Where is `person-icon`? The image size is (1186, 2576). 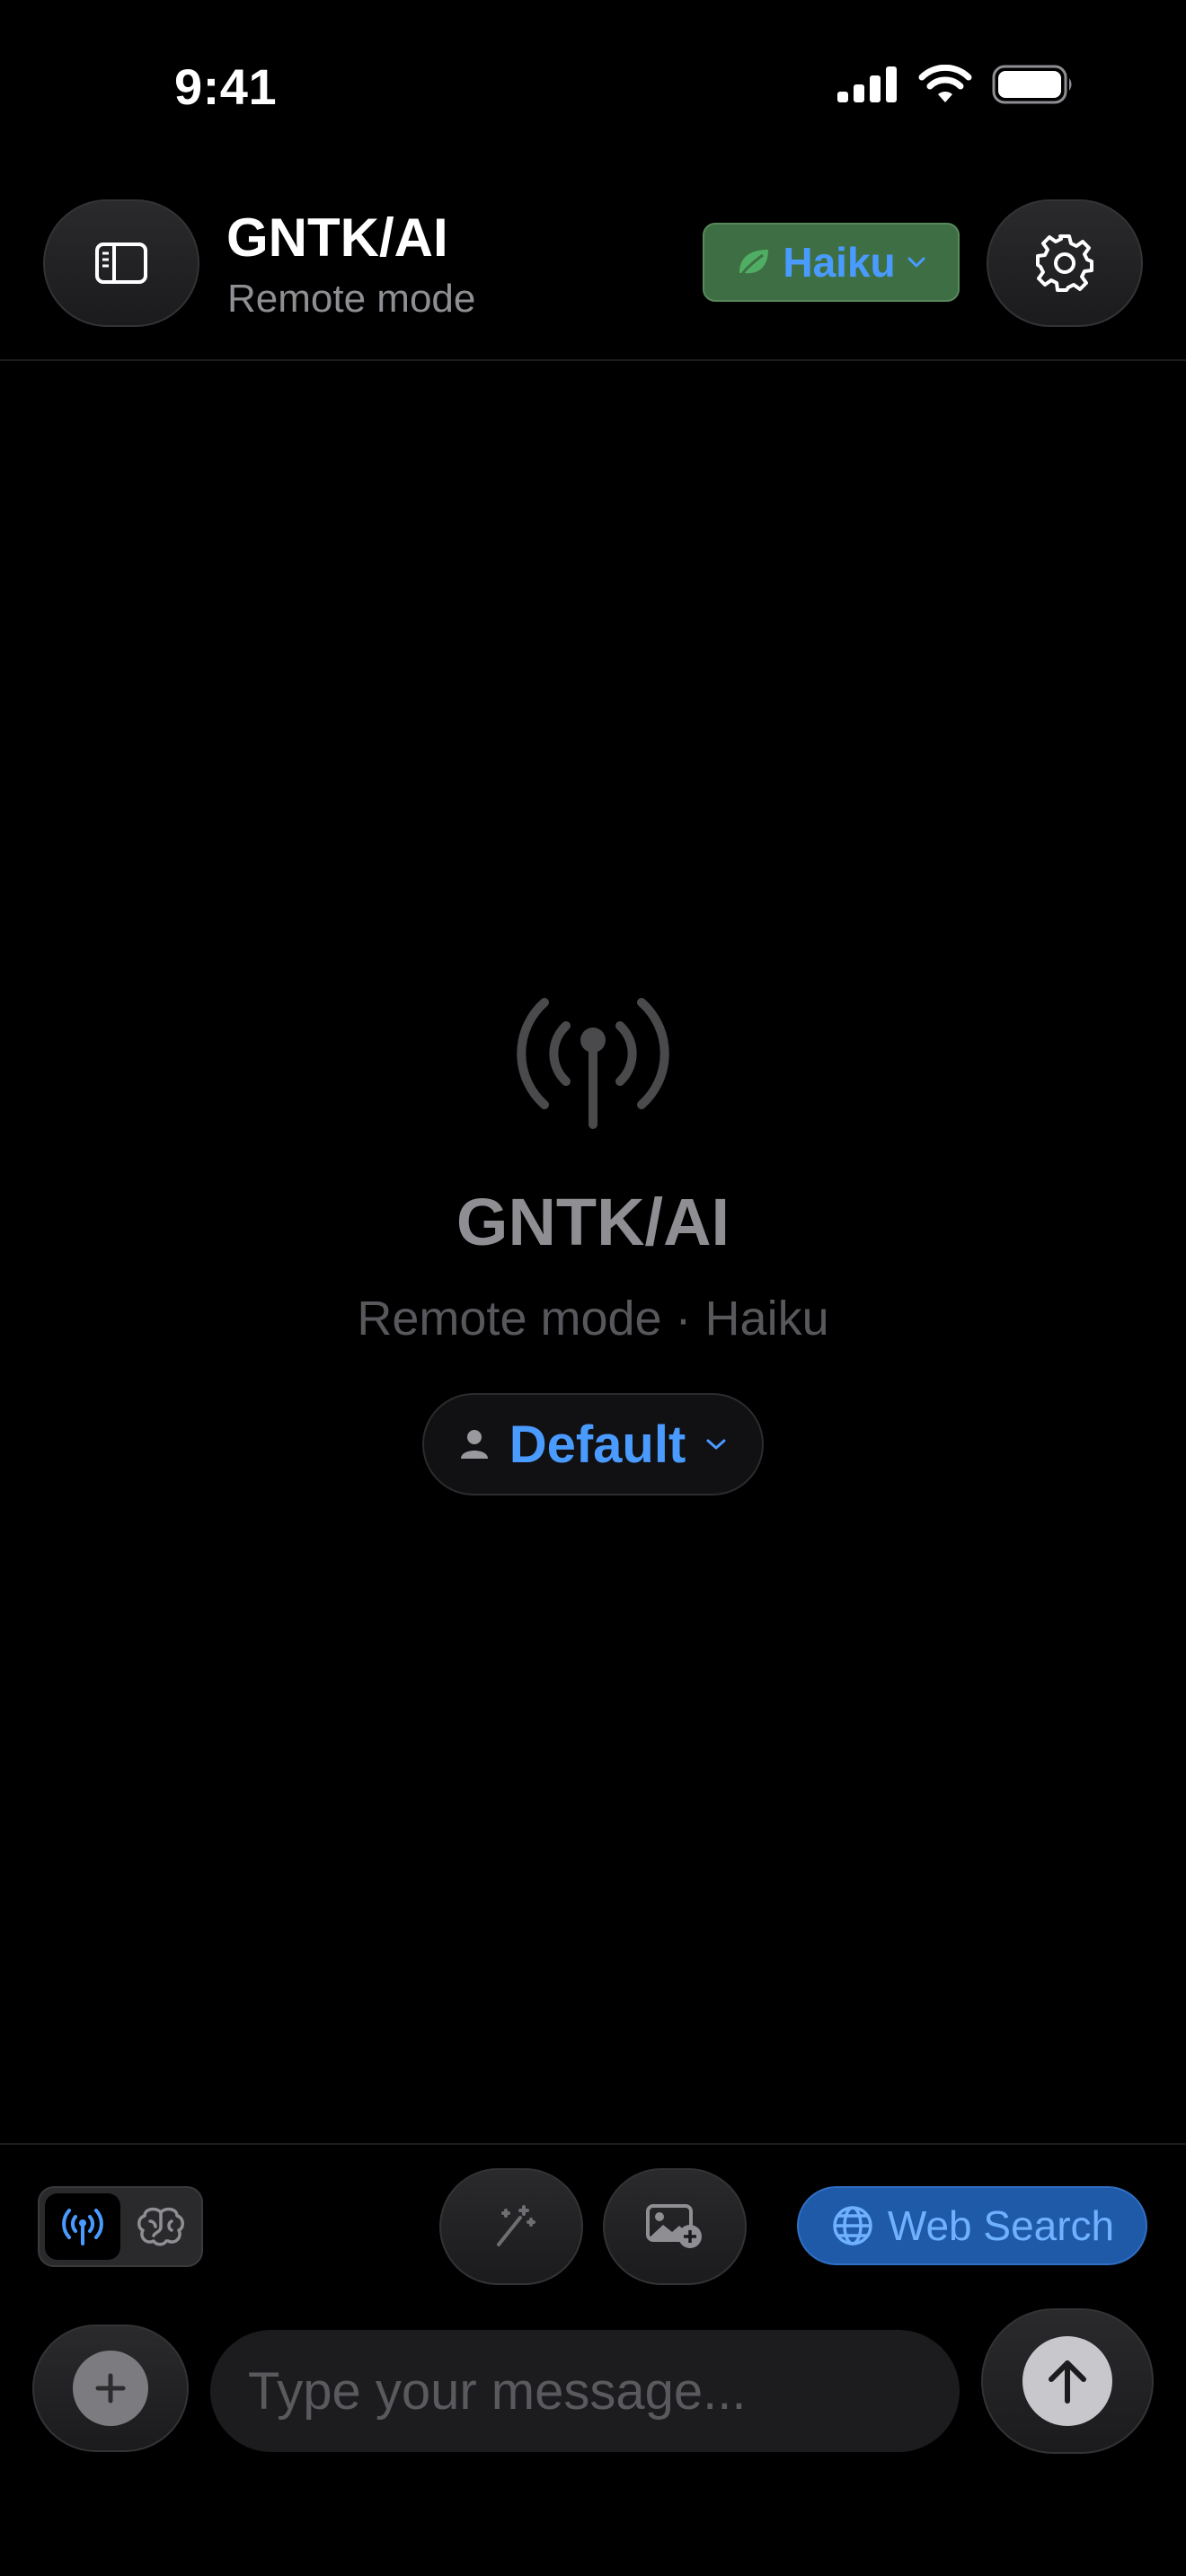
person-icon is located at coordinates (474, 1444).